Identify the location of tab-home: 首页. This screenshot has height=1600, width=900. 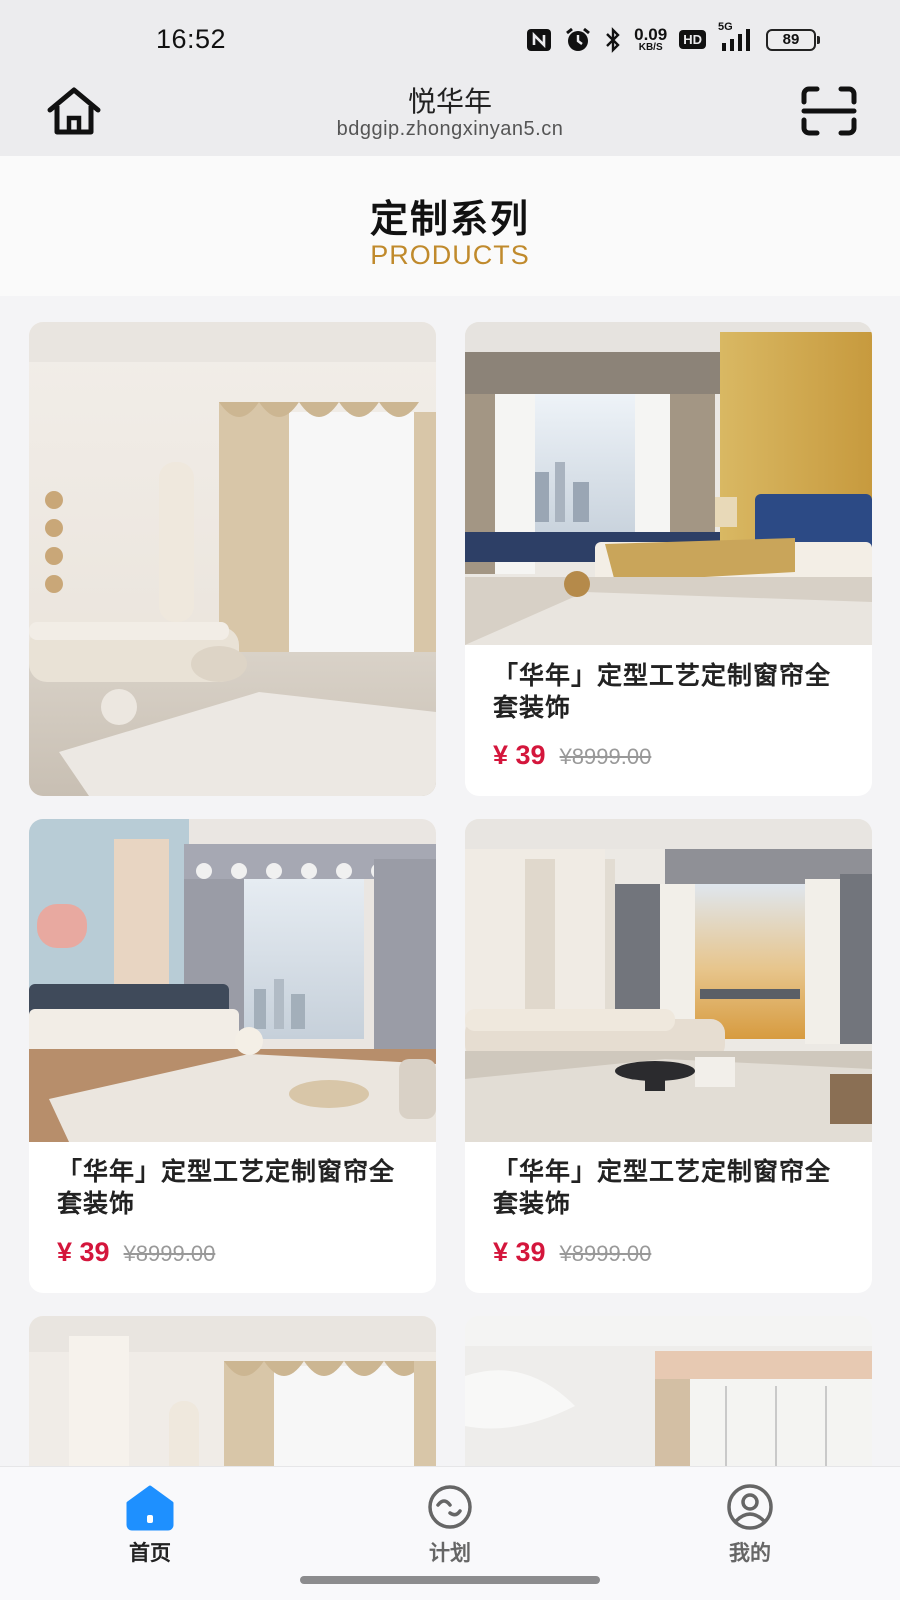
(150, 1522).